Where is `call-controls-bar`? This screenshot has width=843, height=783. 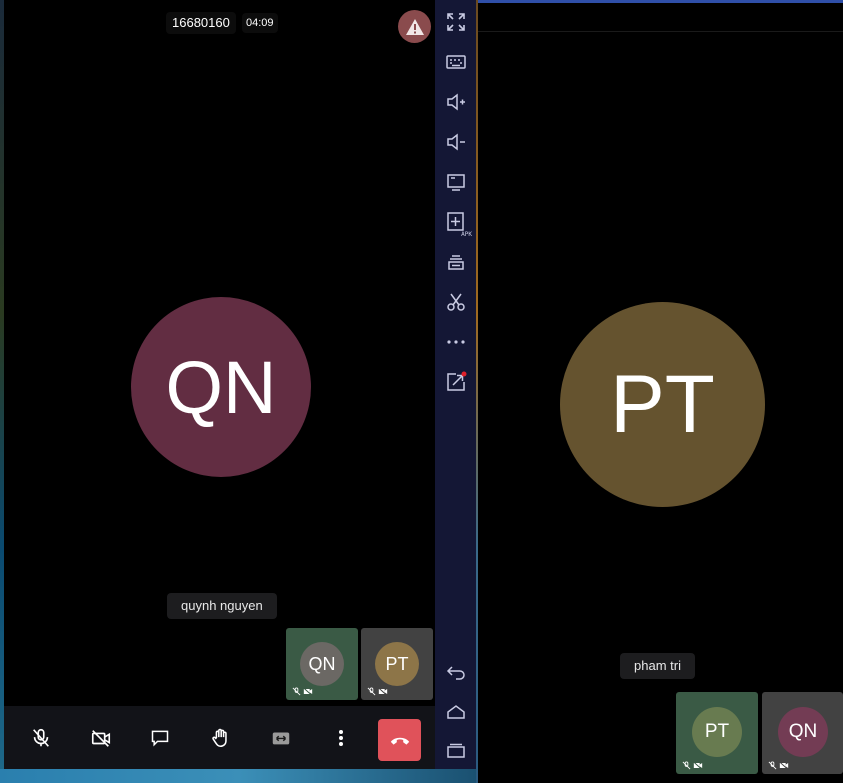 call-controls-bar is located at coordinates (219, 737).